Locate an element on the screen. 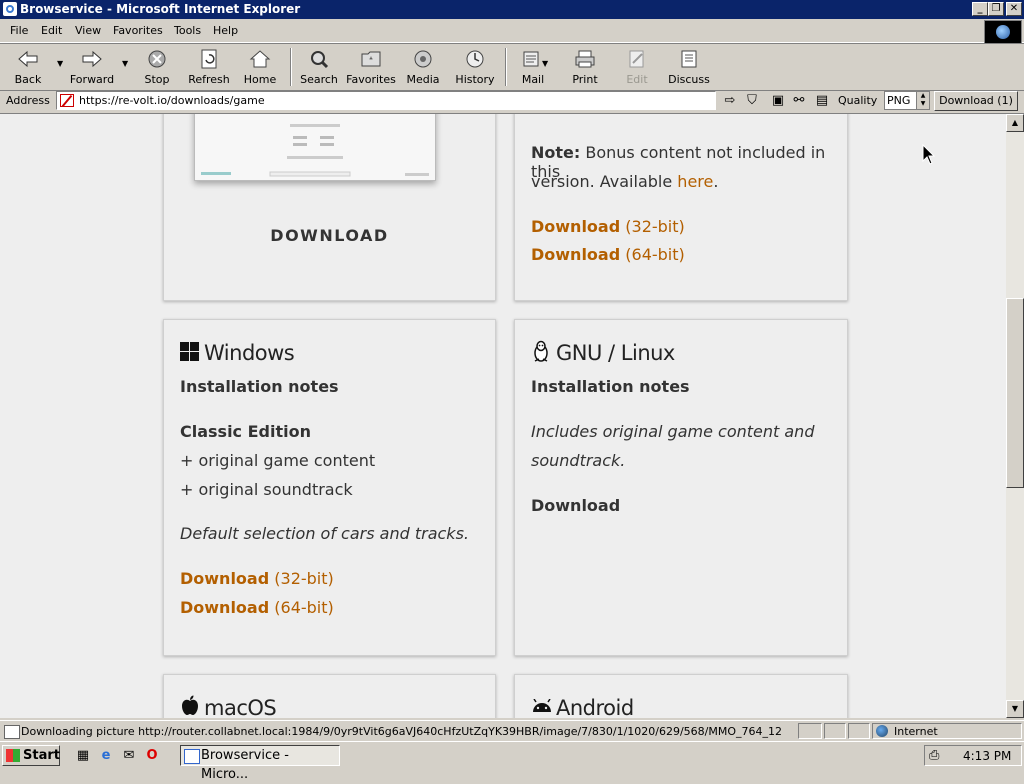 The image size is (1024, 784). go-arrow-icon: ⇨ is located at coordinates (730, 101).